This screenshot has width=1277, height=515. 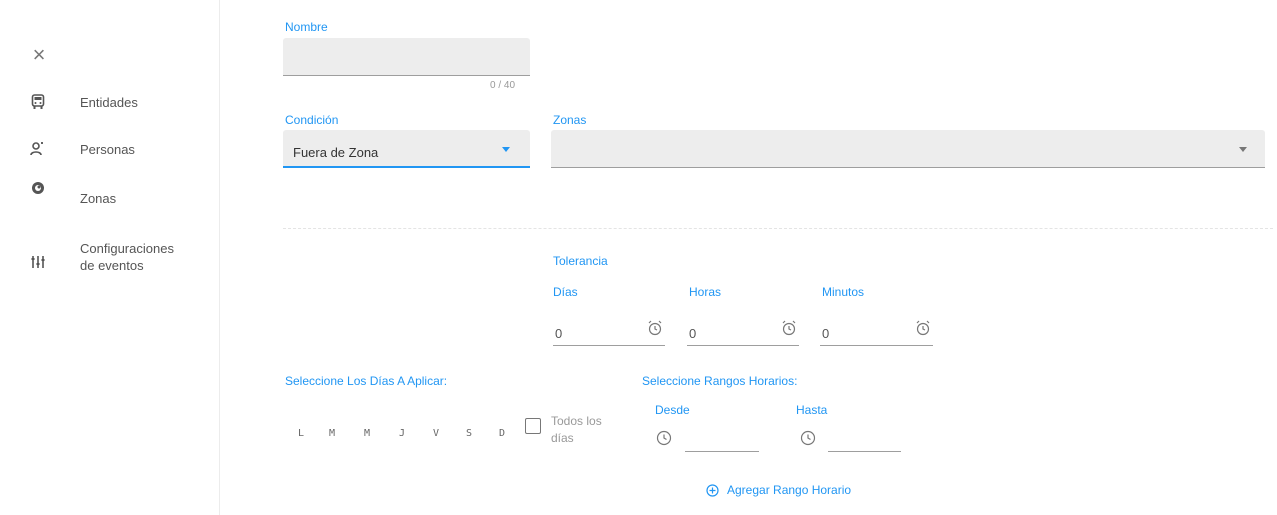 What do you see at coordinates (722, 441) in the screenshot?
I see `desde-input` at bounding box center [722, 441].